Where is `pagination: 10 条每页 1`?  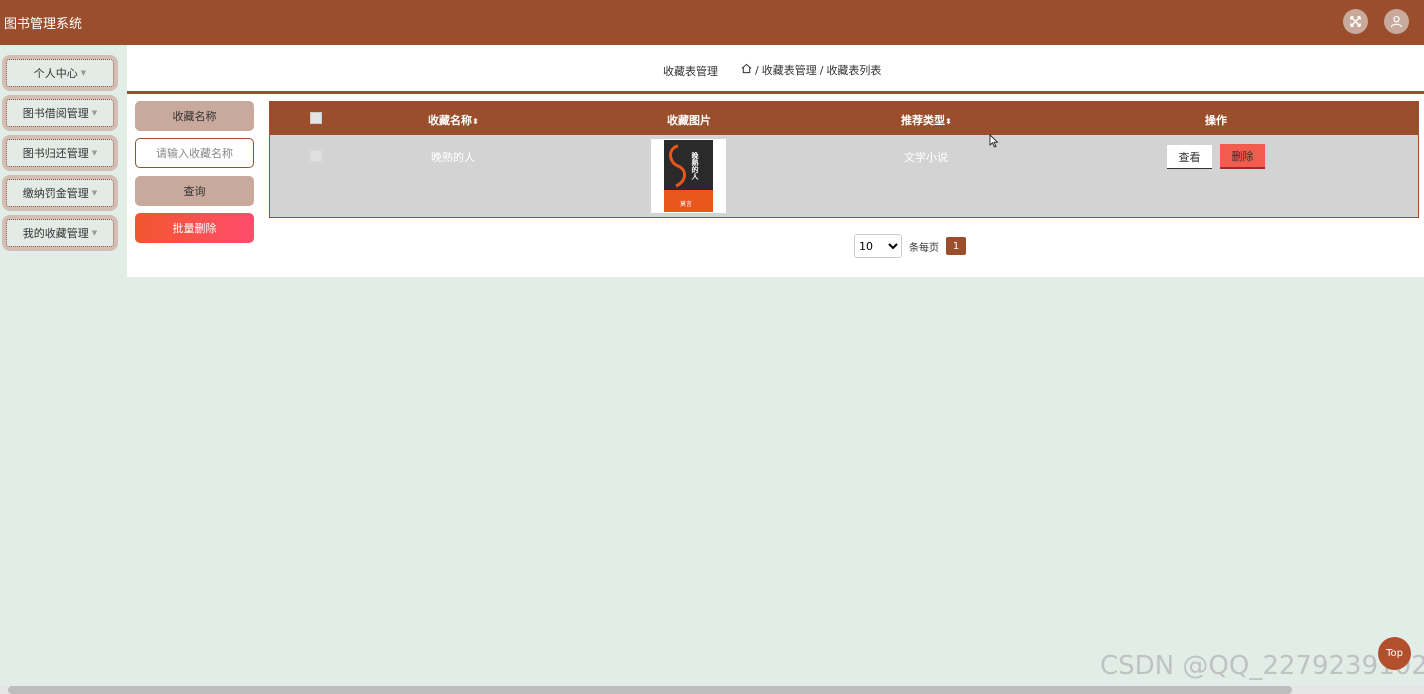 pagination: 10 条每页 1 is located at coordinates (910, 246).